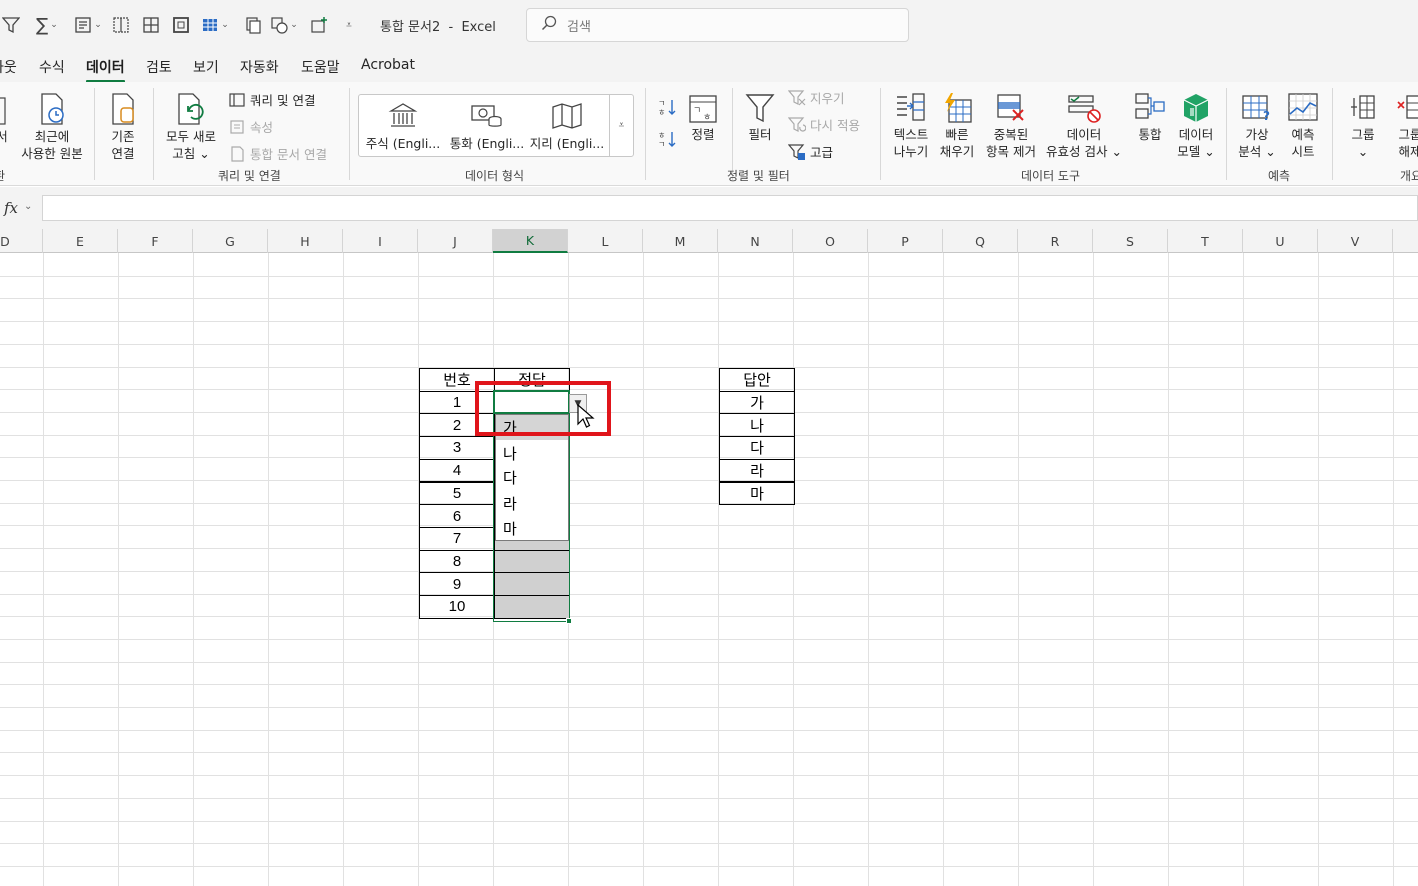 The width and height of the screenshot is (1418, 886). I want to click on search-icon, so click(549, 25).